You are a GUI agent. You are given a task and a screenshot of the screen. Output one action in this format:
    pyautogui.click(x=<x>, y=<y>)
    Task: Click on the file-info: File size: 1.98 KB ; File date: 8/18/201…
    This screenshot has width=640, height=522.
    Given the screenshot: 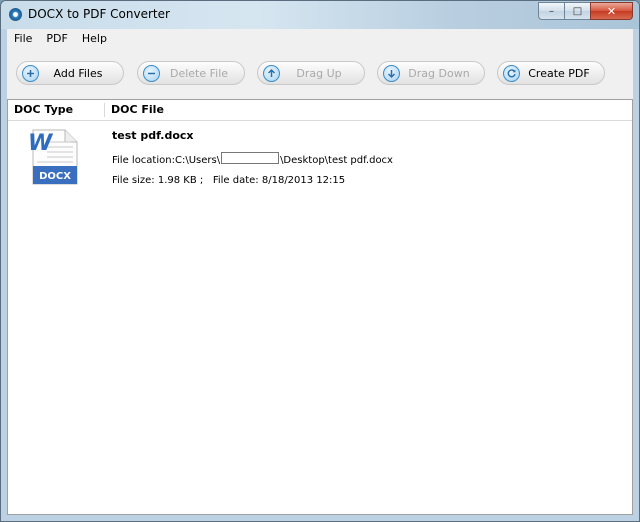 What is the action you would take?
    pyautogui.click(x=229, y=180)
    